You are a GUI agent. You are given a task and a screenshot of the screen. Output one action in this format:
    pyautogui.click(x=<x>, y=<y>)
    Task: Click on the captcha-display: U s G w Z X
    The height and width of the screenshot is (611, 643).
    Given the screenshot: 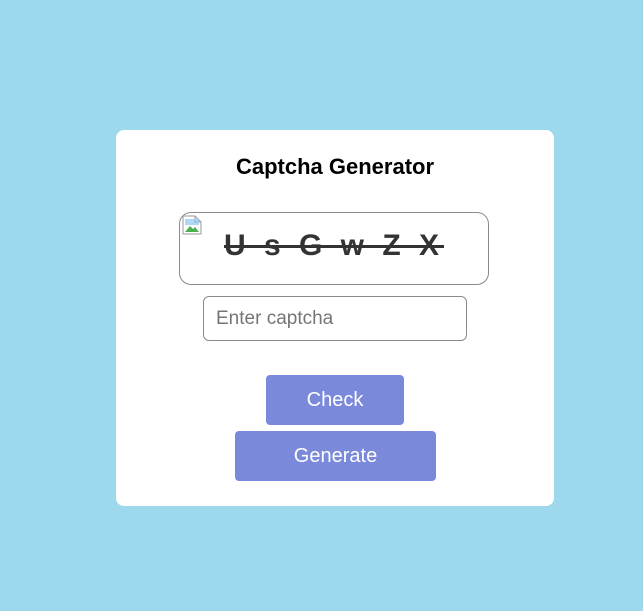 What is the action you would take?
    pyautogui.click(x=334, y=248)
    